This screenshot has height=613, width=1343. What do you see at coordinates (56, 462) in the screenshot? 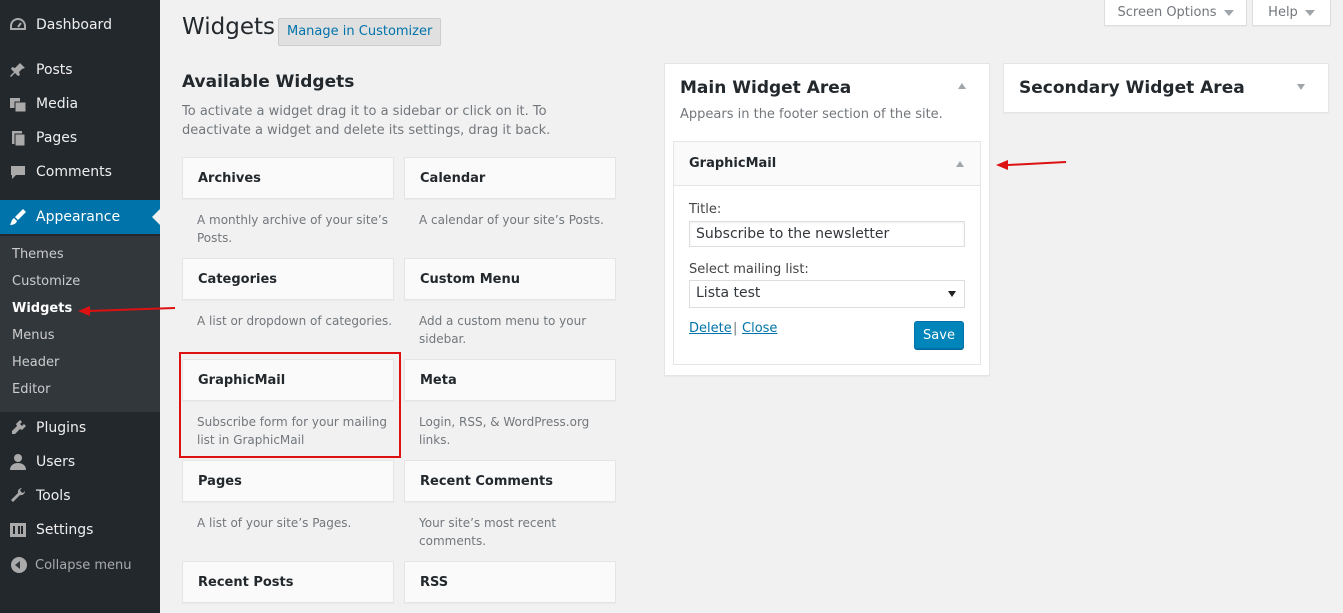
I see `menu-label: Users` at bounding box center [56, 462].